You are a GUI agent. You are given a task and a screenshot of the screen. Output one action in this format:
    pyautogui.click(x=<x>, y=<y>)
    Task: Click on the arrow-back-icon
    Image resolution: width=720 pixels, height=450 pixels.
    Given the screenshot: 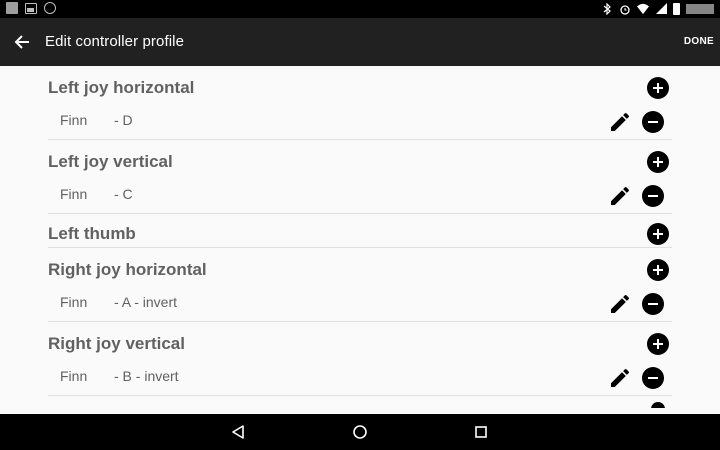 What is the action you would take?
    pyautogui.click(x=22, y=42)
    